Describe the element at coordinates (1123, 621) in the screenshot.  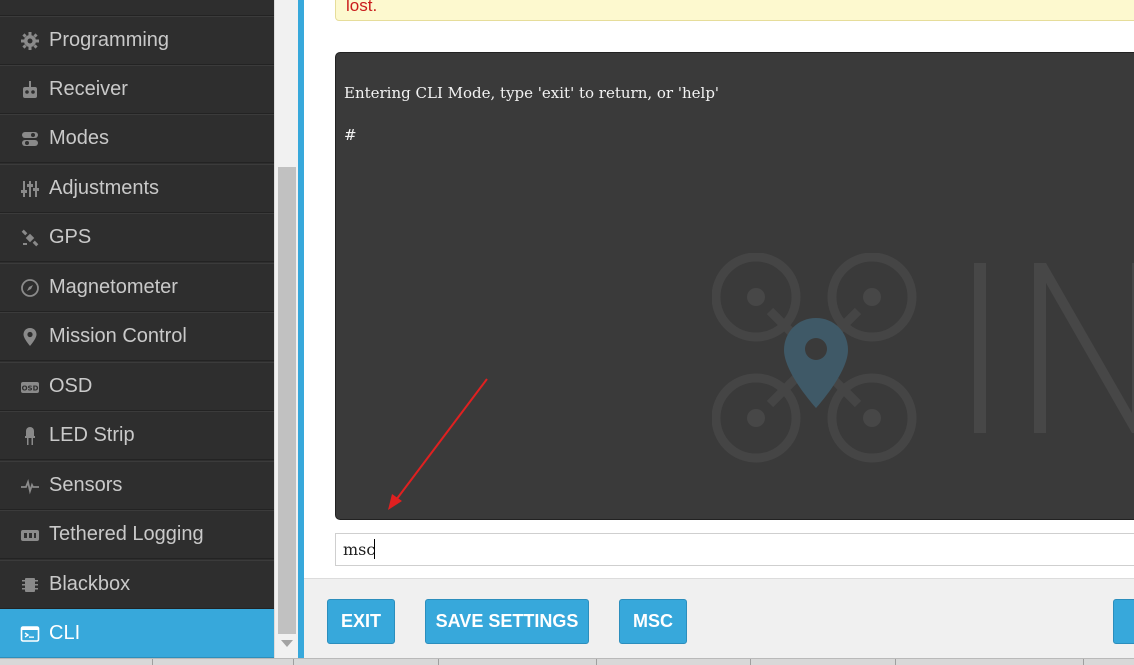
I see `partial-offscreen-button` at that location.